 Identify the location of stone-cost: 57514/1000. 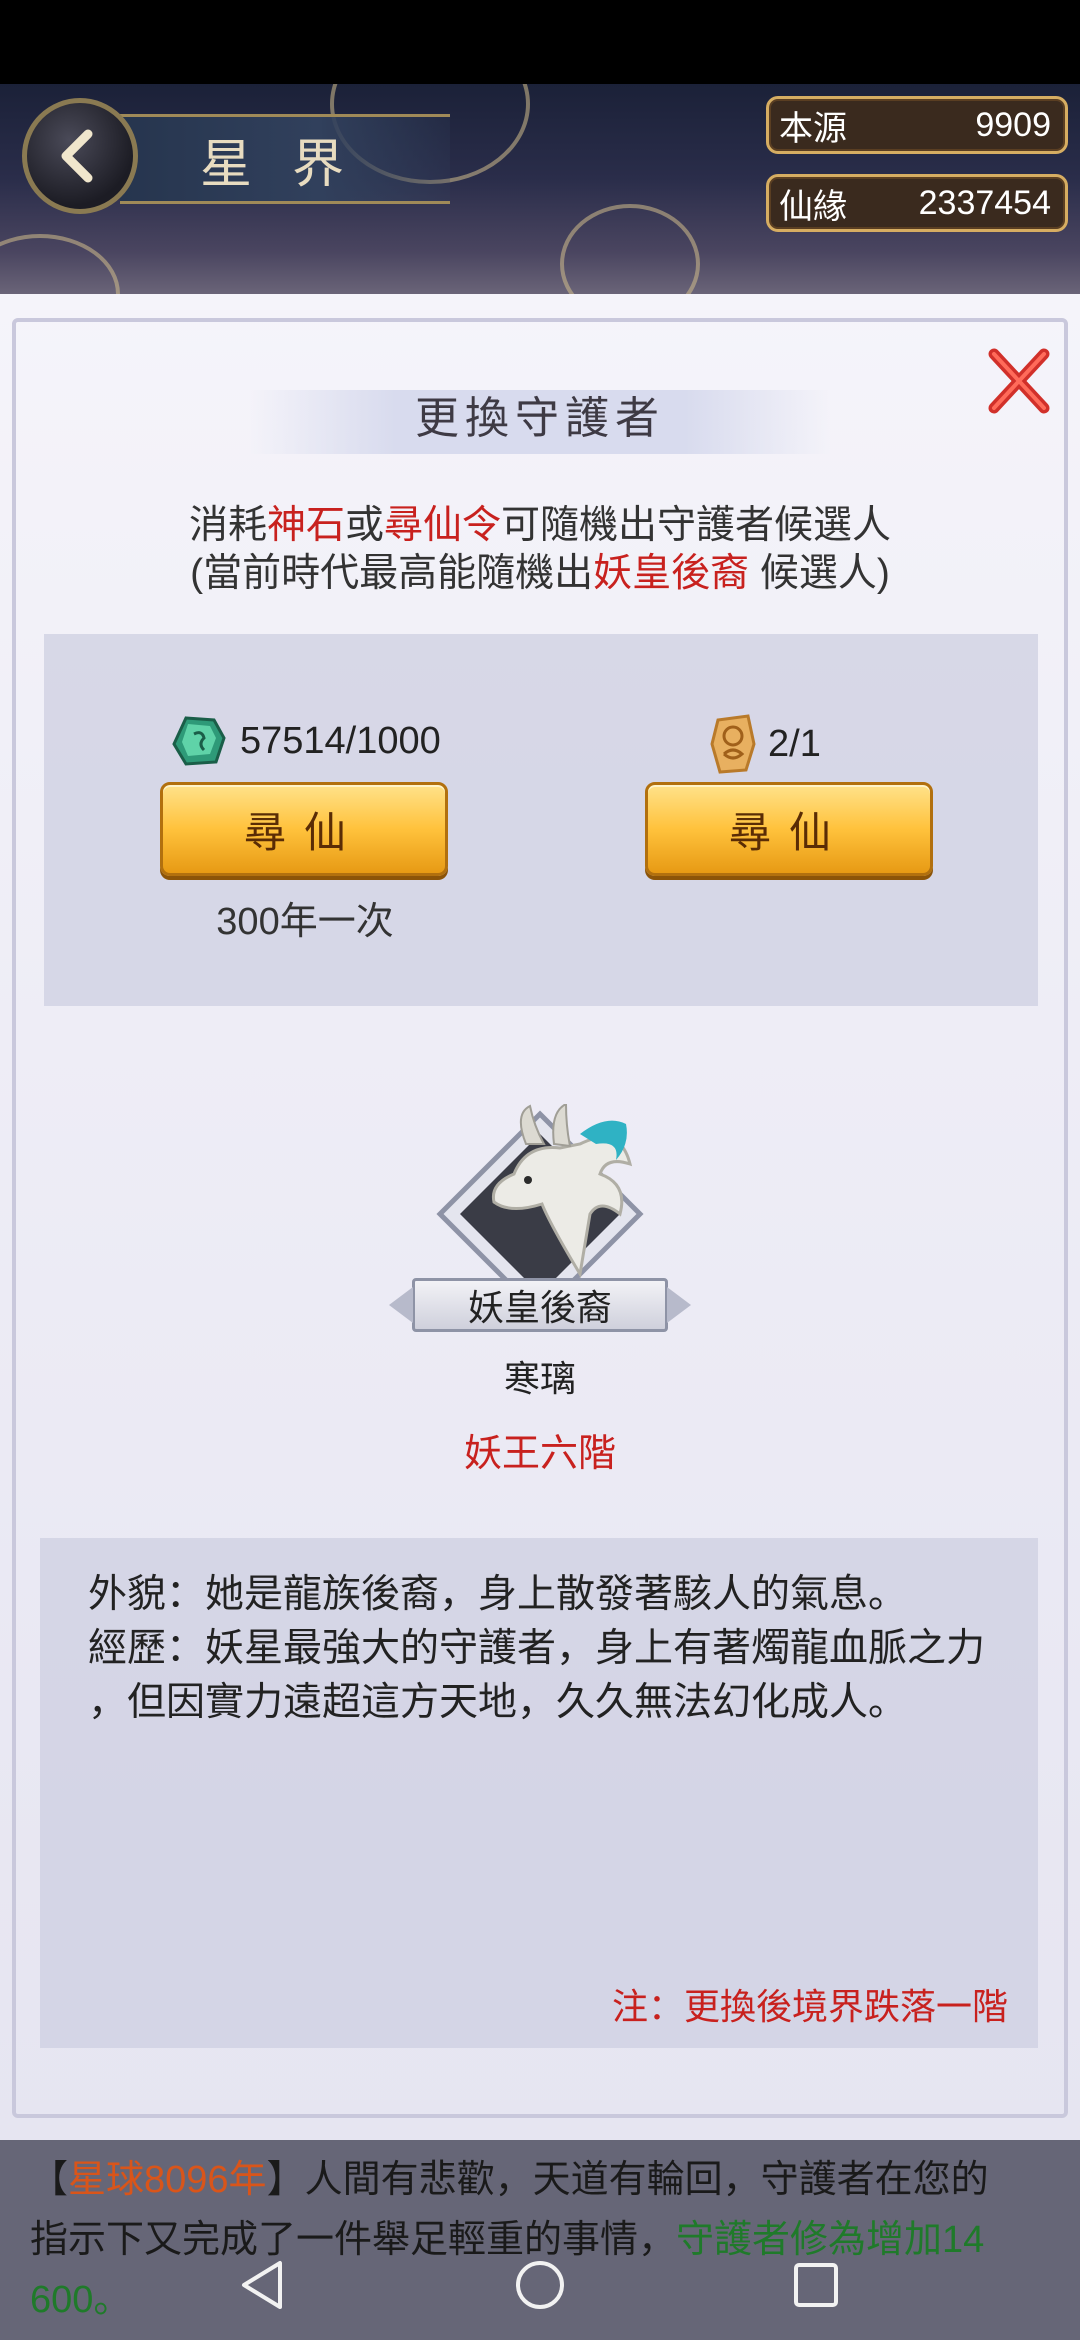
(306, 741).